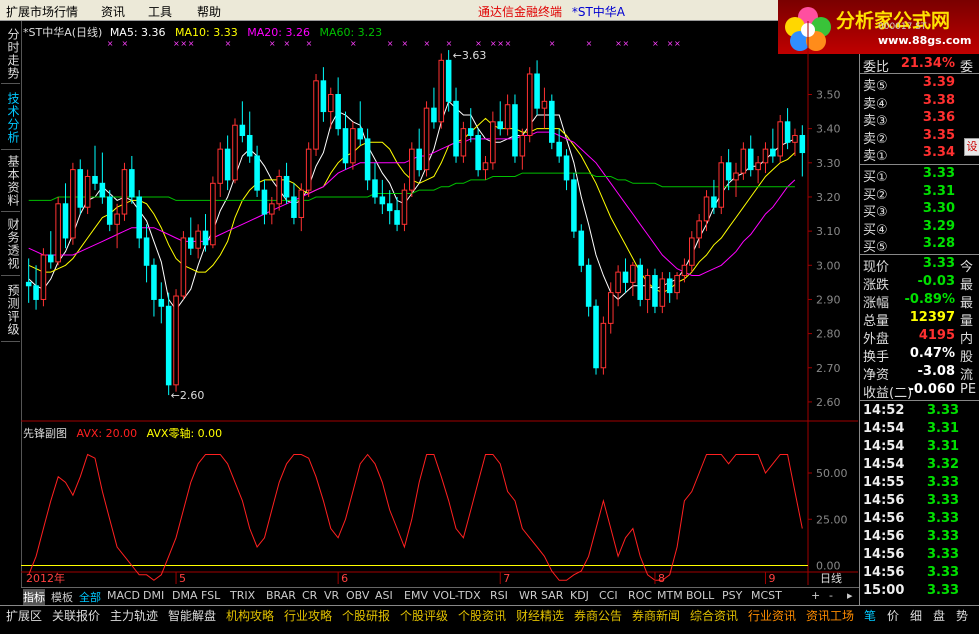 Image resolution: width=979 pixels, height=634 pixels. What do you see at coordinates (656, 615) in the screenshot?
I see `bottom-tab: 券商新闻` at bounding box center [656, 615].